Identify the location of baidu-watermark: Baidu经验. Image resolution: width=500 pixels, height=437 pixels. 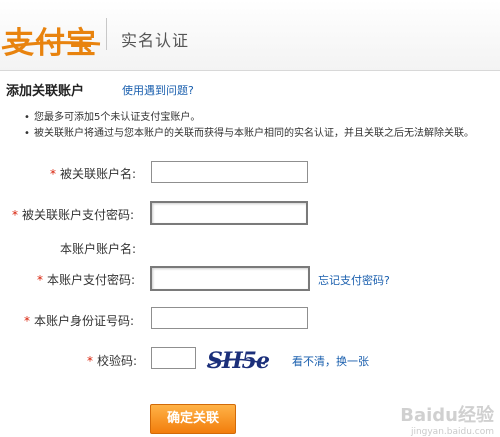
(447, 415).